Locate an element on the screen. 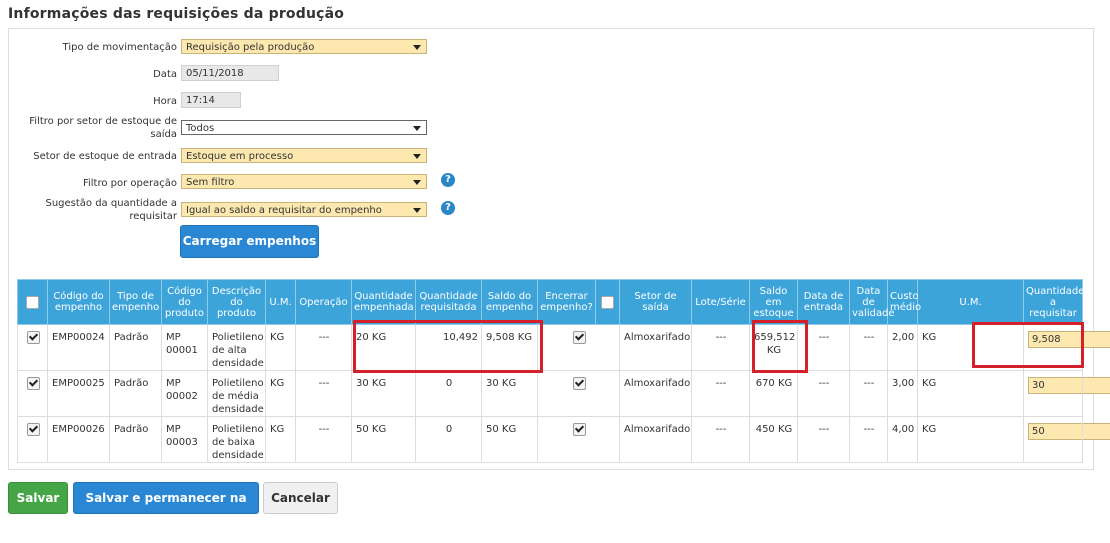 This screenshot has width=1110, height=543. qtd-empenhada-cell: 30 KG is located at coordinates (383, 393).